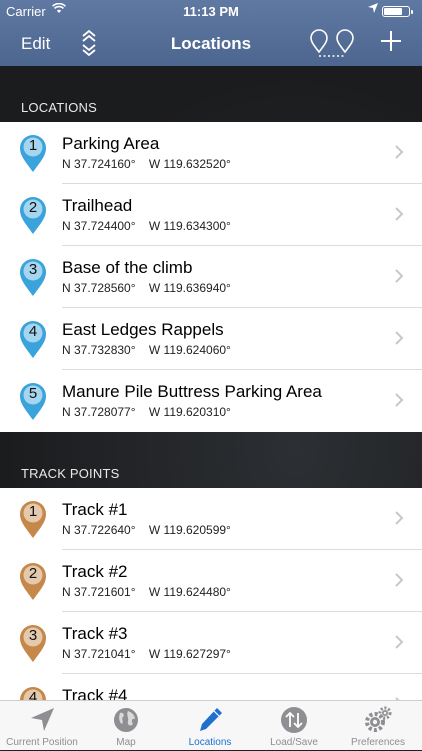 Image resolution: width=422 pixels, height=751 pixels. Describe the element at coordinates (99, 350) in the screenshot. I see `latitude: N 37.732830°` at that location.